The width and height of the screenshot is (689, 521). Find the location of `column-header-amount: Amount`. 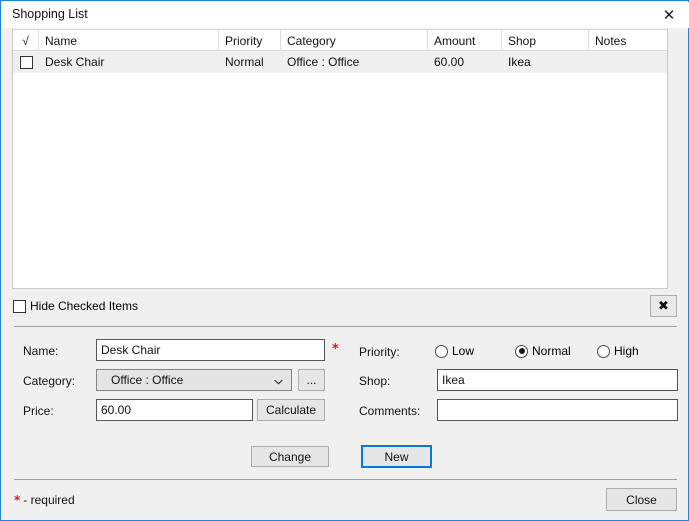

column-header-amount: Amount is located at coordinates (465, 40).